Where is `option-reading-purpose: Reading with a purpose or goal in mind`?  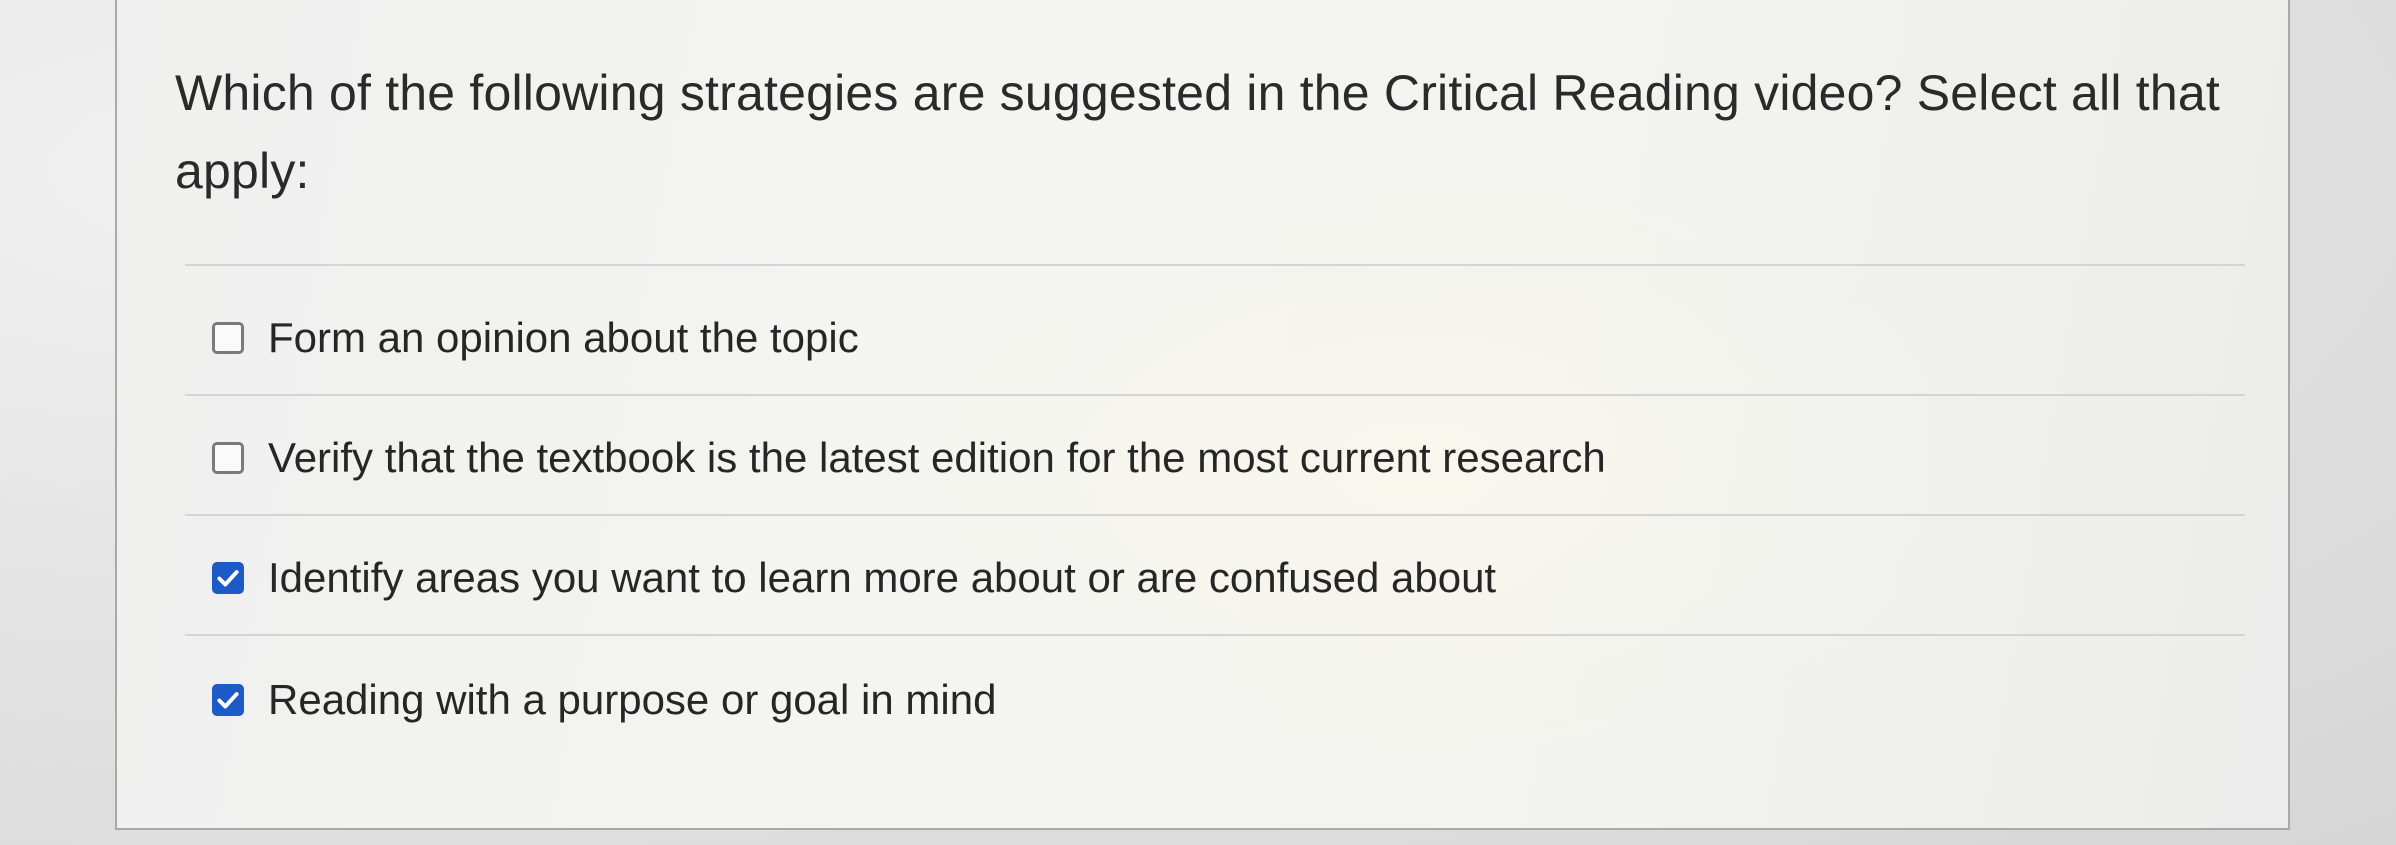
option-reading-purpose: Reading with a purpose or goal in mind is located at coordinates (604, 700).